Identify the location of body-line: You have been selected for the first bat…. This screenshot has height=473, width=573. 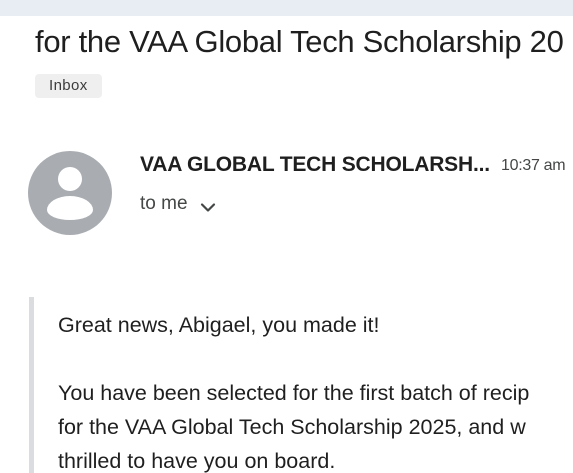
(294, 393).